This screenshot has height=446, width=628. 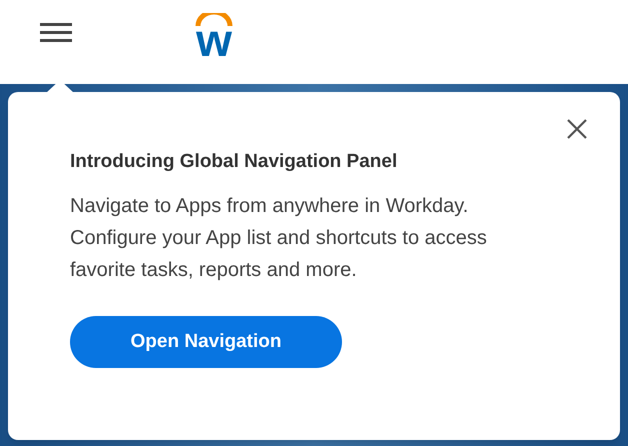 What do you see at coordinates (577, 129) in the screenshot?
I see `close-icon` at bounding box center [577, 129].